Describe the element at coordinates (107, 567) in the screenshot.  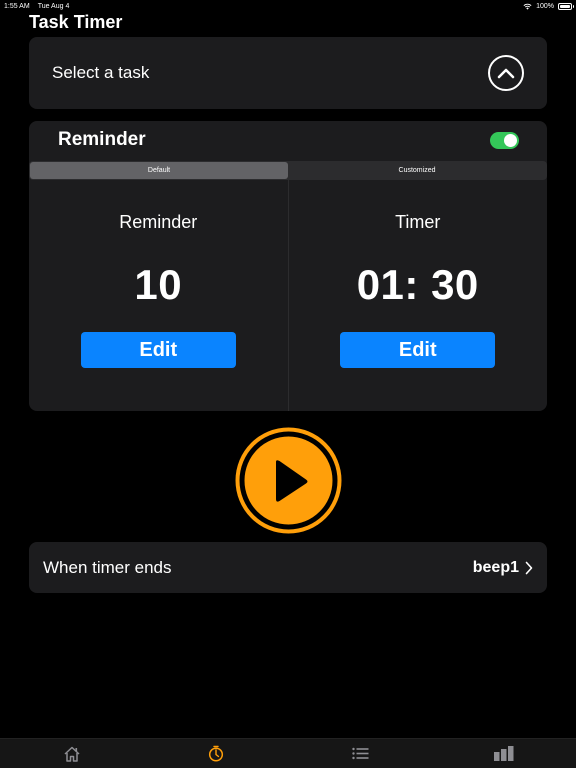
I see `timer-end-label: When timer ends` at that location.